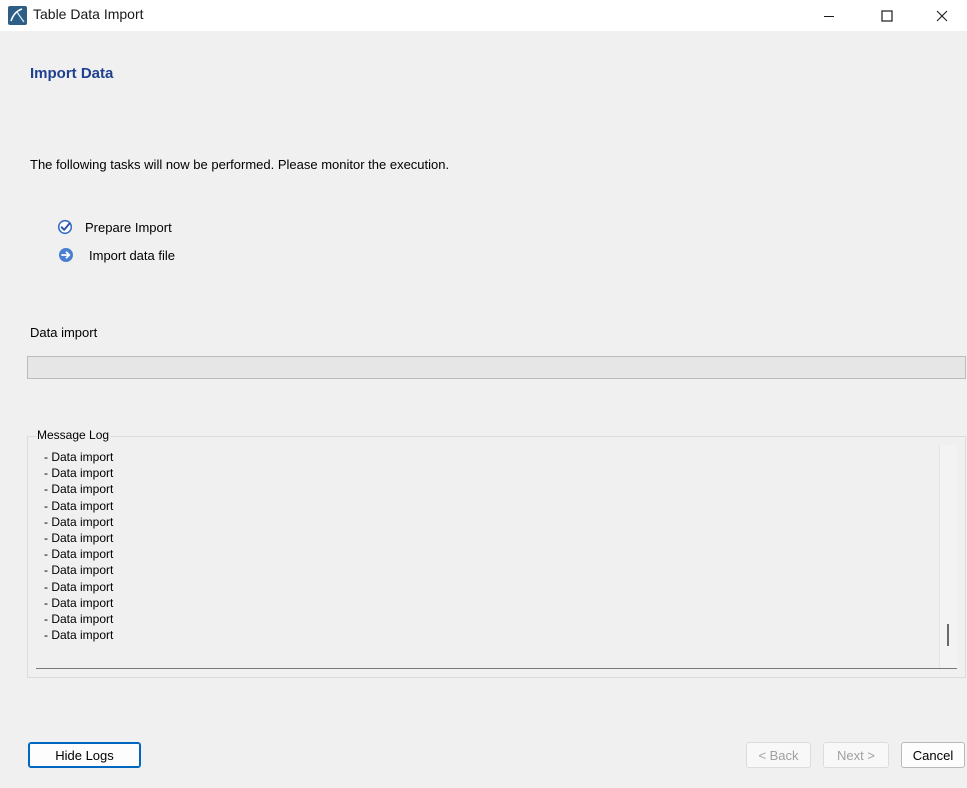  I want to click on close-icon, so click(942, 15).